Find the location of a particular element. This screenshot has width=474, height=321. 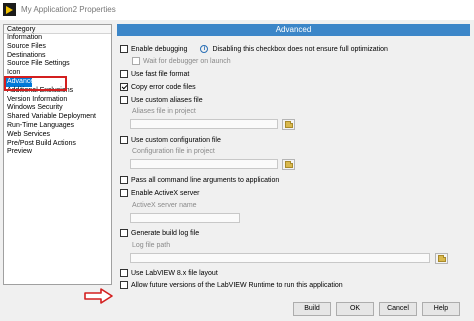

enable-debugging-label: Enable debugging is located at coordinates (159, 49).